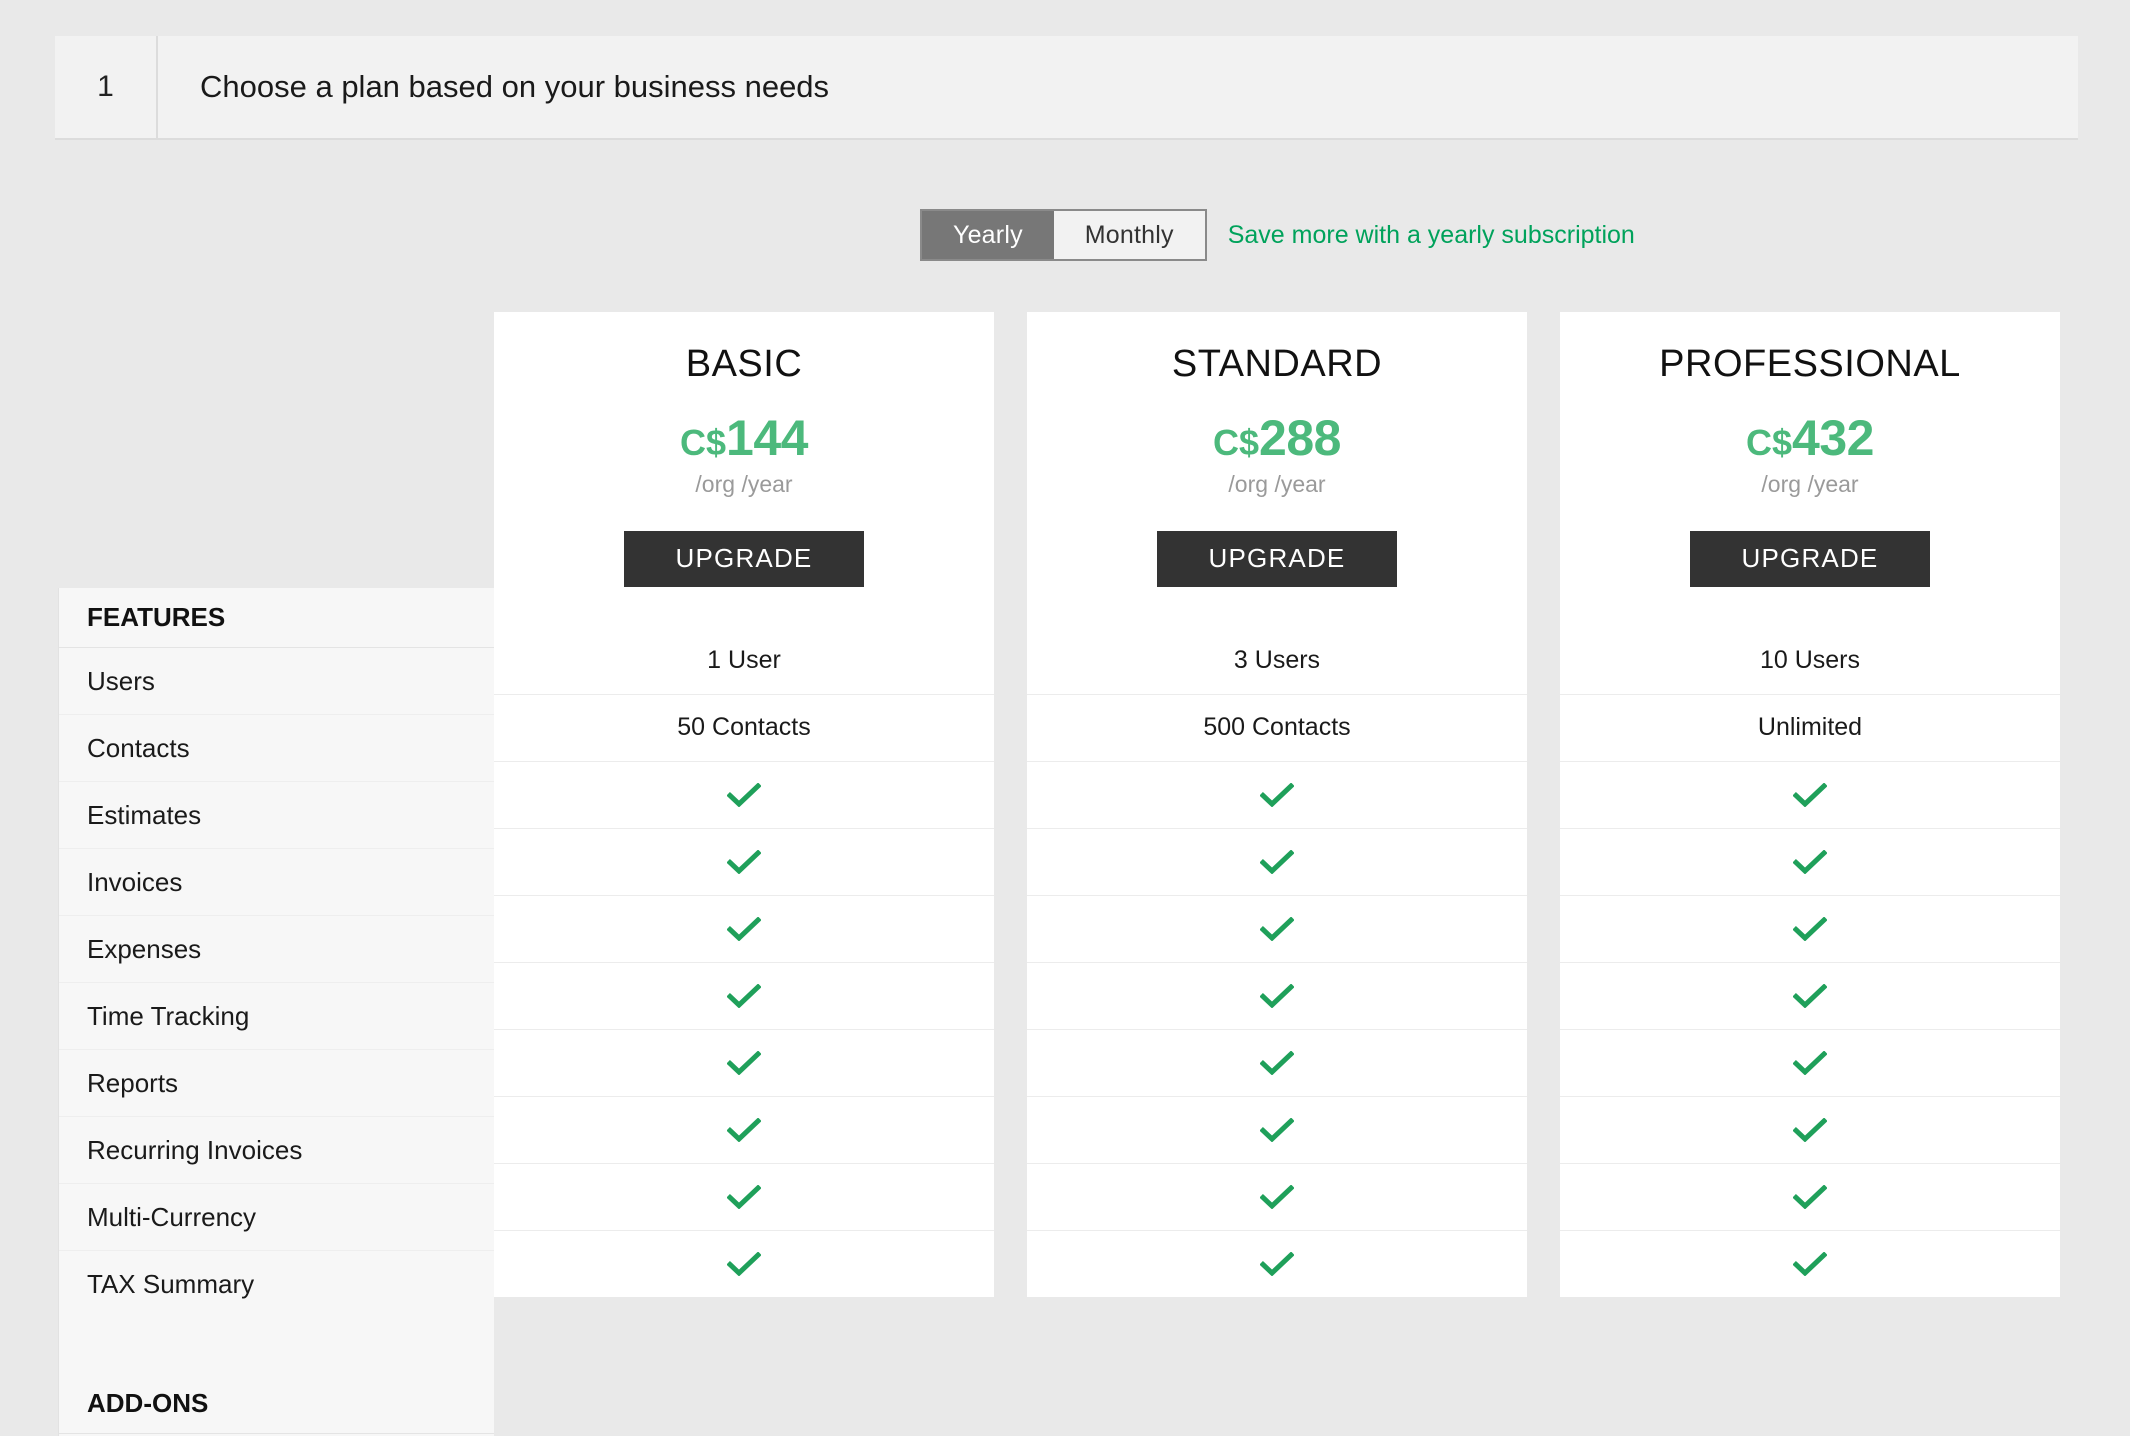 The image size is (2130, 1436). I want to click on plan-card-header: BASIC C$ 144/org /year UPGRADE, so click(744, 469).